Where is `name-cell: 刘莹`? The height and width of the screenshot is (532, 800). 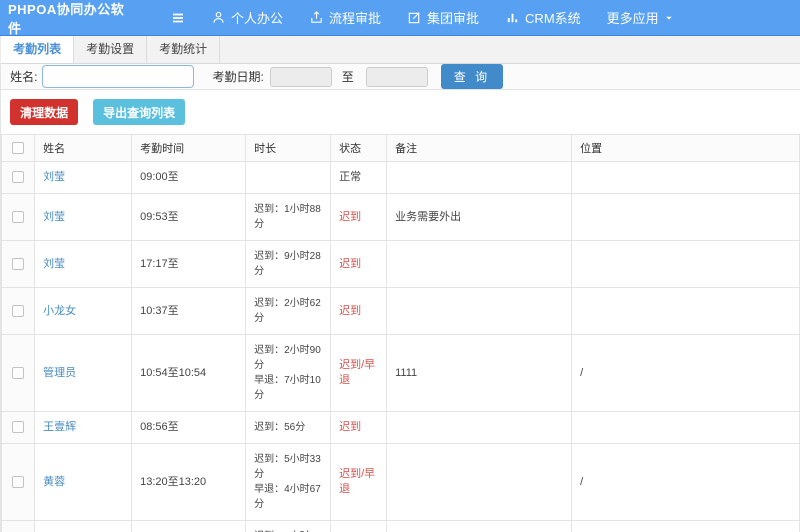 name-cell: 刘莹 is located at coordinates (83, 217).